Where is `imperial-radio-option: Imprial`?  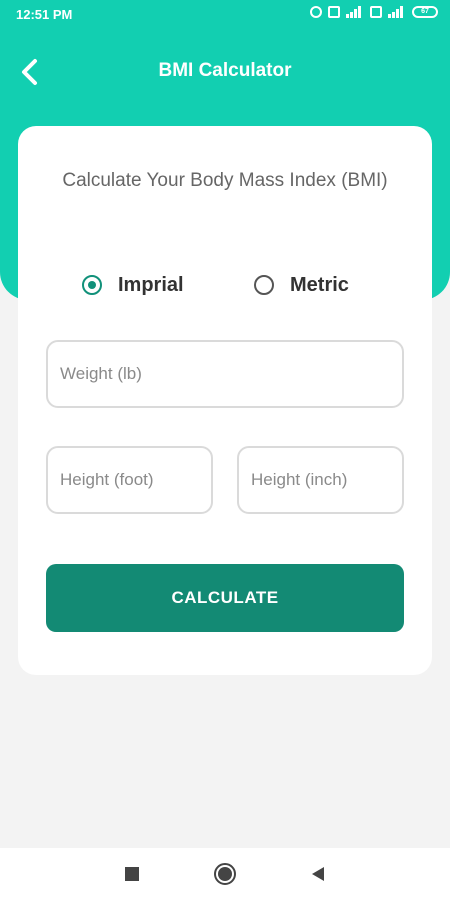 imperial-radio-option: Imprial is located at coordinates (133, 285).